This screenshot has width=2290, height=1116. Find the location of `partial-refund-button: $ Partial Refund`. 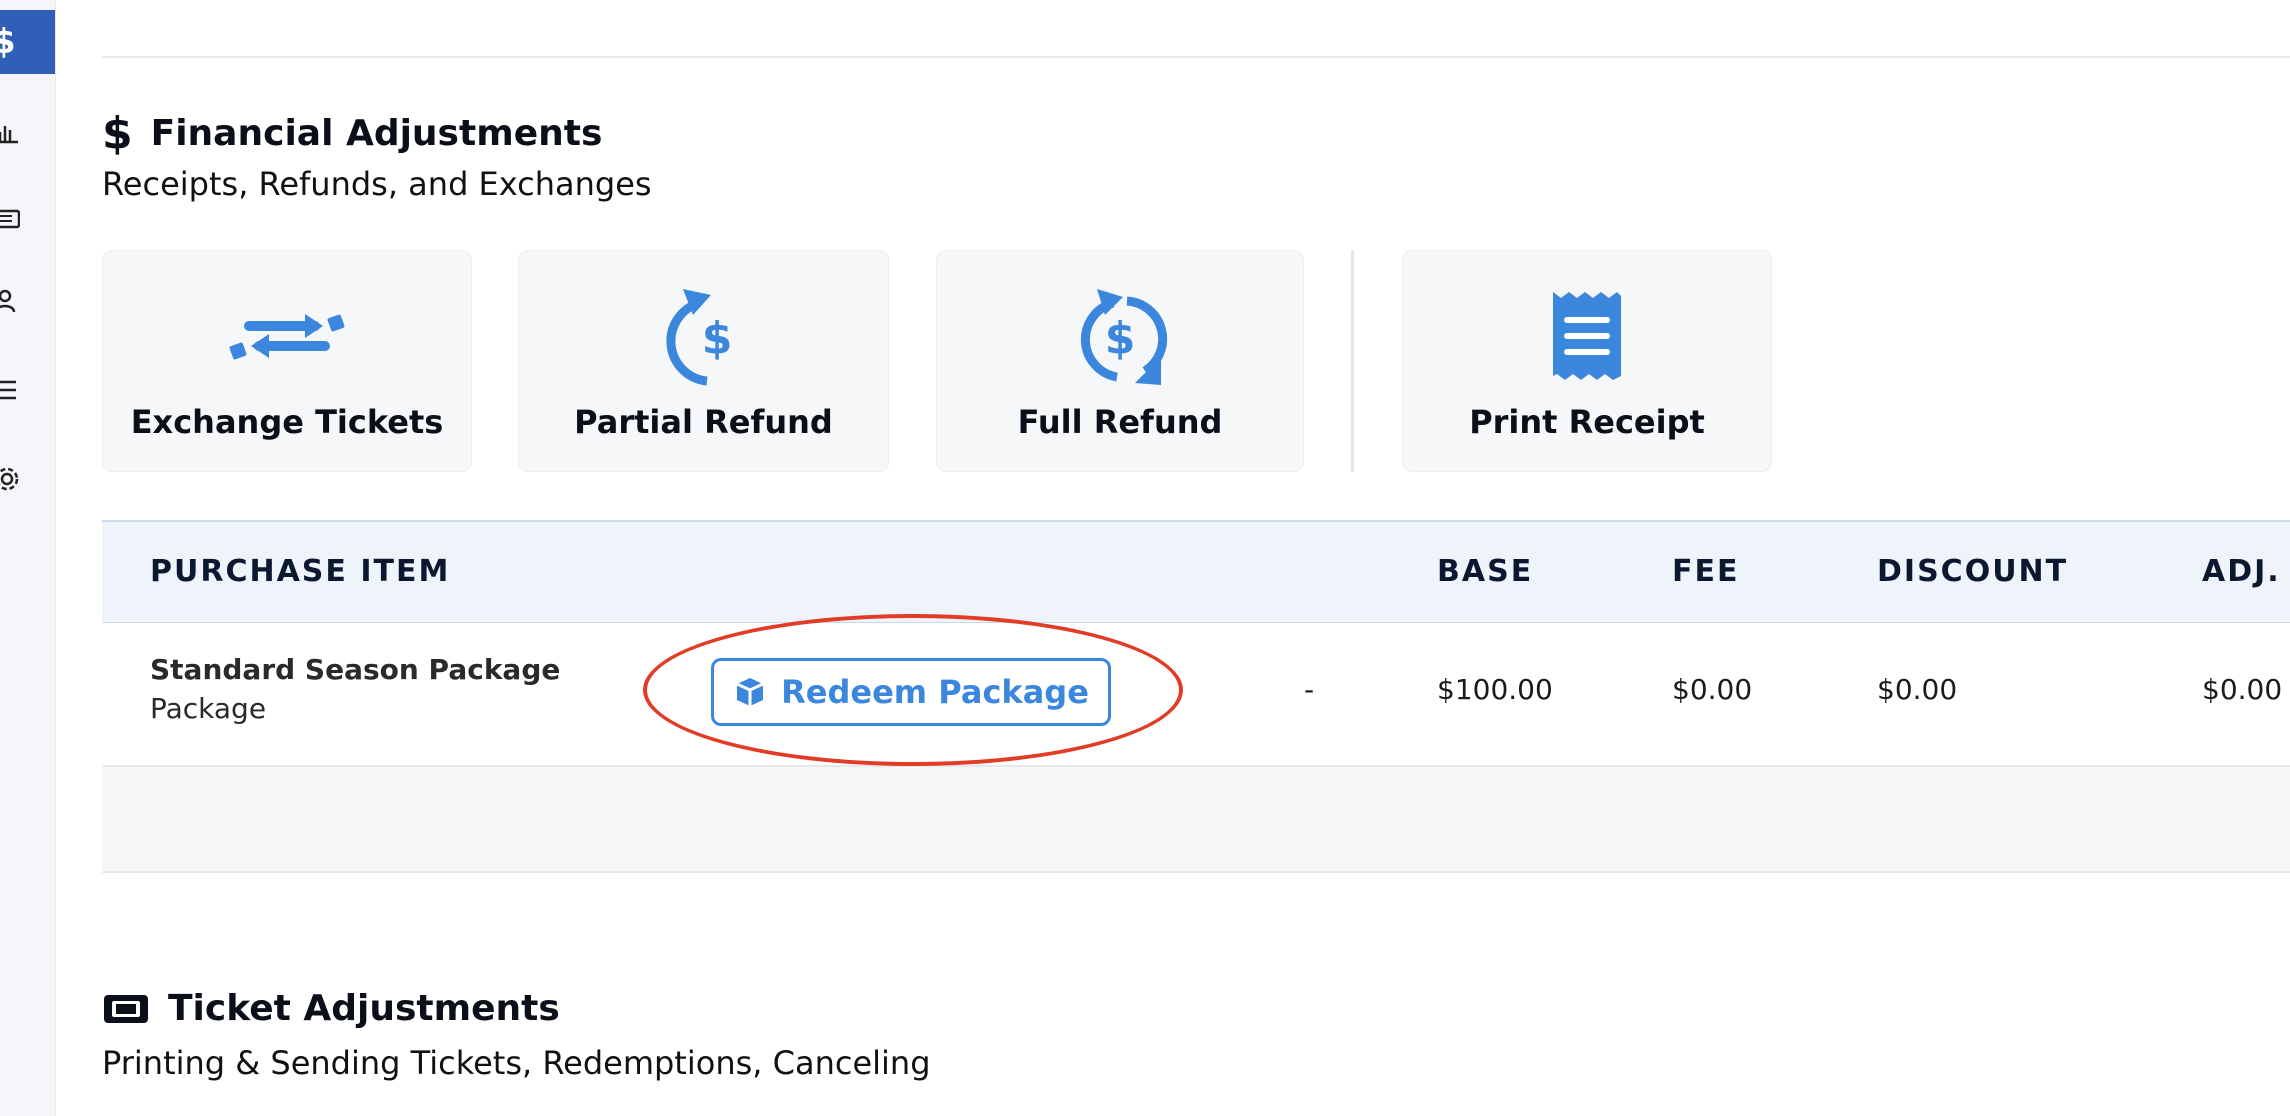

partial-refund-button: $ Partial Refund is located at coordinates (703, 361).